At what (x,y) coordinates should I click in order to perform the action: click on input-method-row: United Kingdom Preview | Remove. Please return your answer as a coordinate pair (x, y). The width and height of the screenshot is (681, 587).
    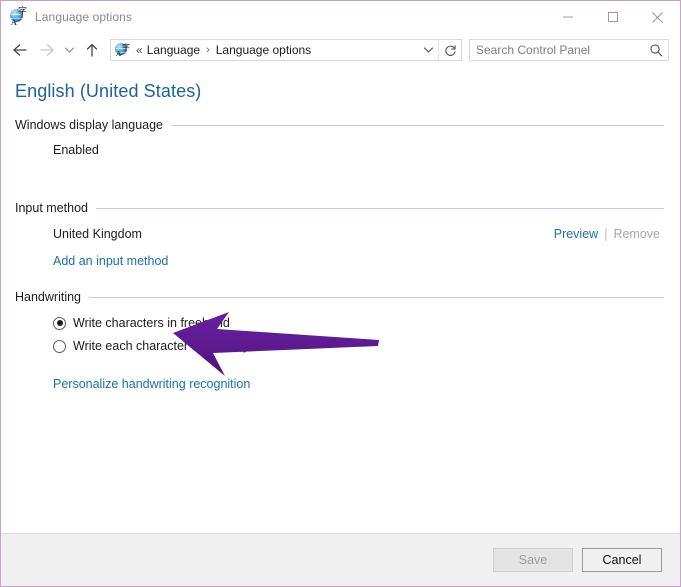
    Looking at the image, I should click on (358, 228).